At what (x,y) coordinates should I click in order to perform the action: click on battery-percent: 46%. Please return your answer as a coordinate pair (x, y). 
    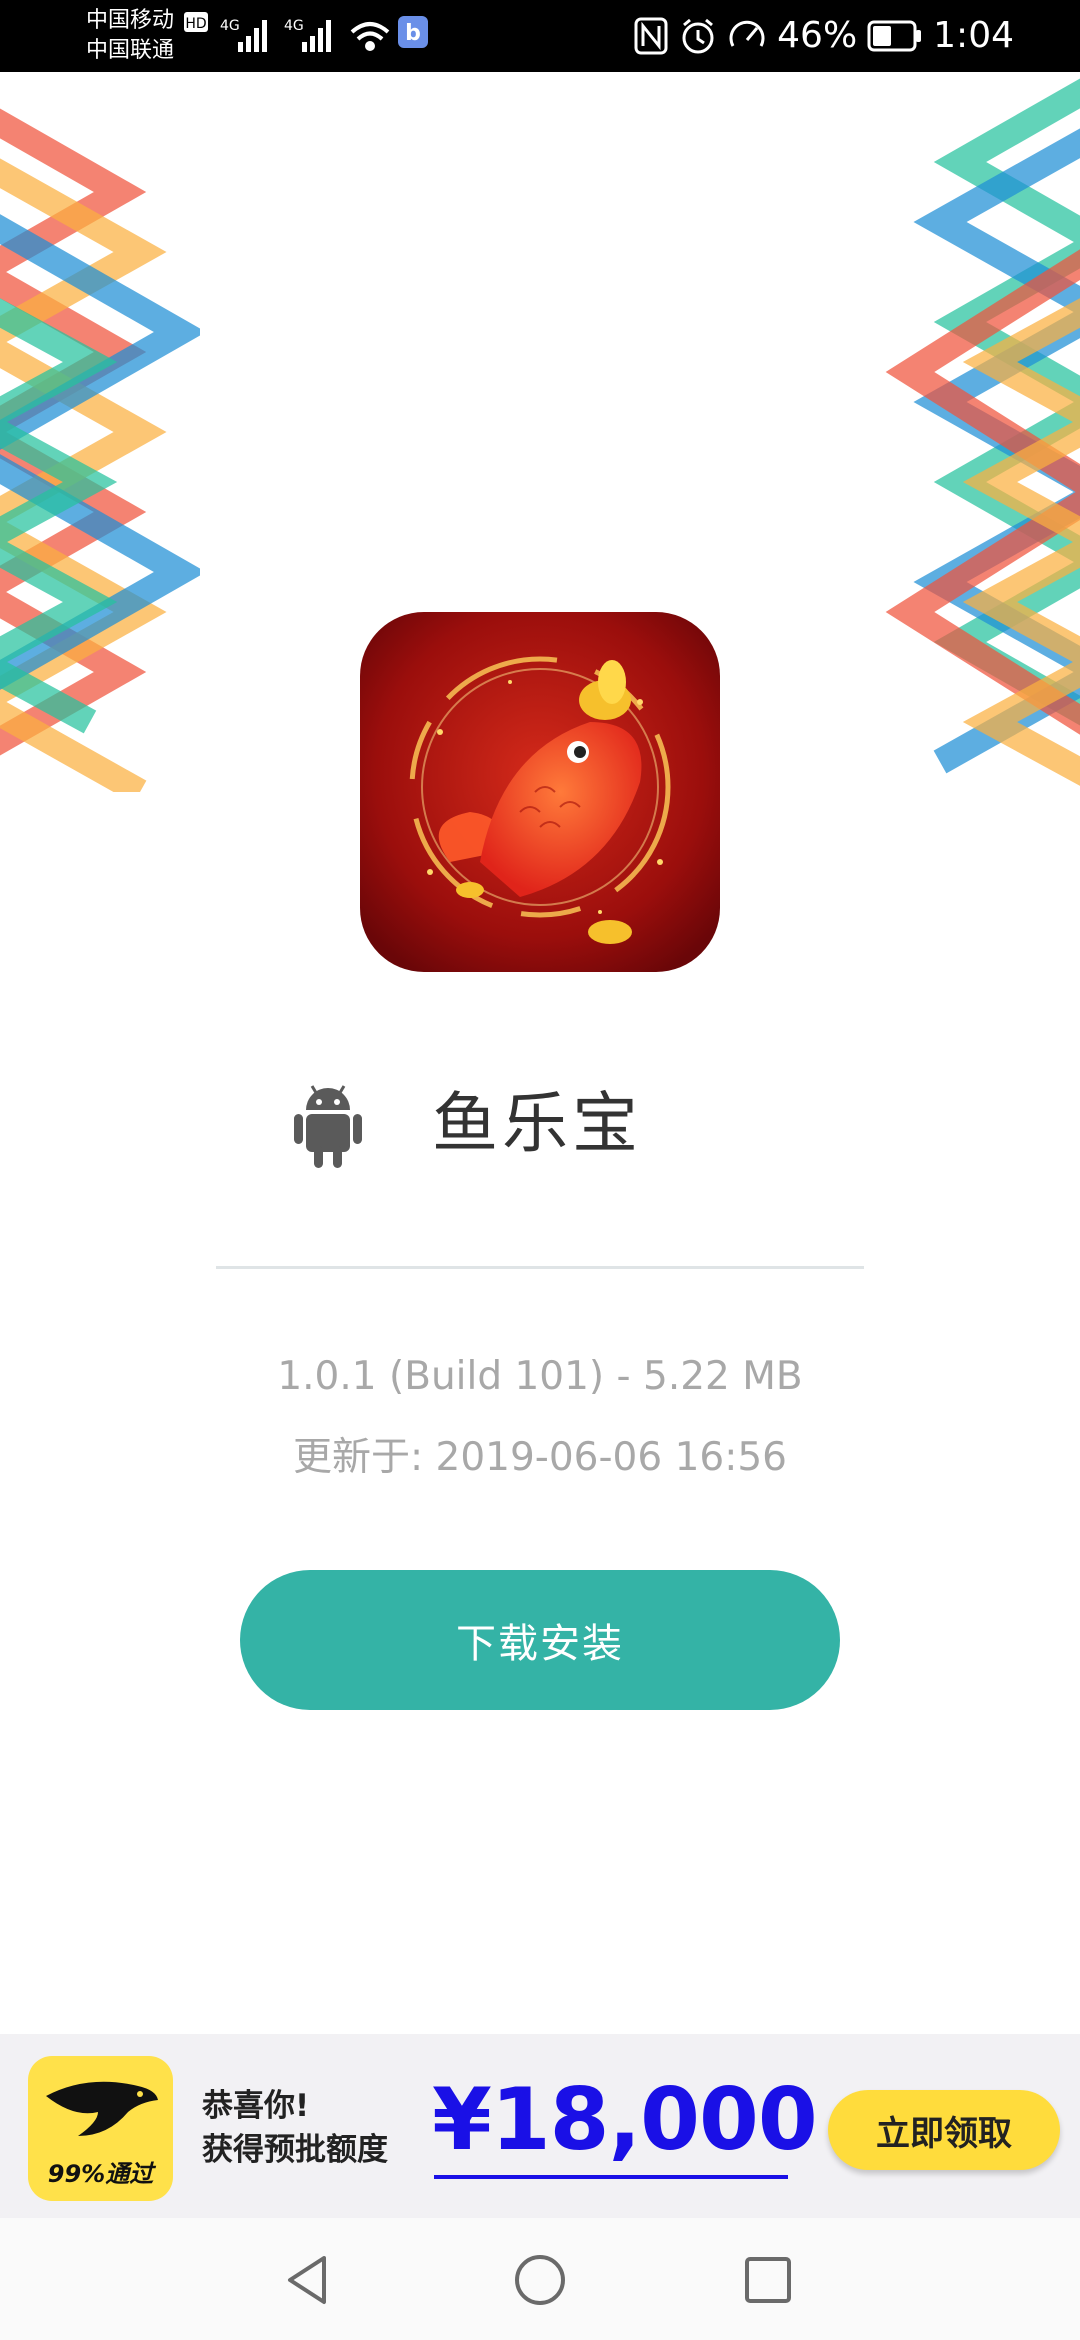
    Looking at the image, I should click on (817, 35).